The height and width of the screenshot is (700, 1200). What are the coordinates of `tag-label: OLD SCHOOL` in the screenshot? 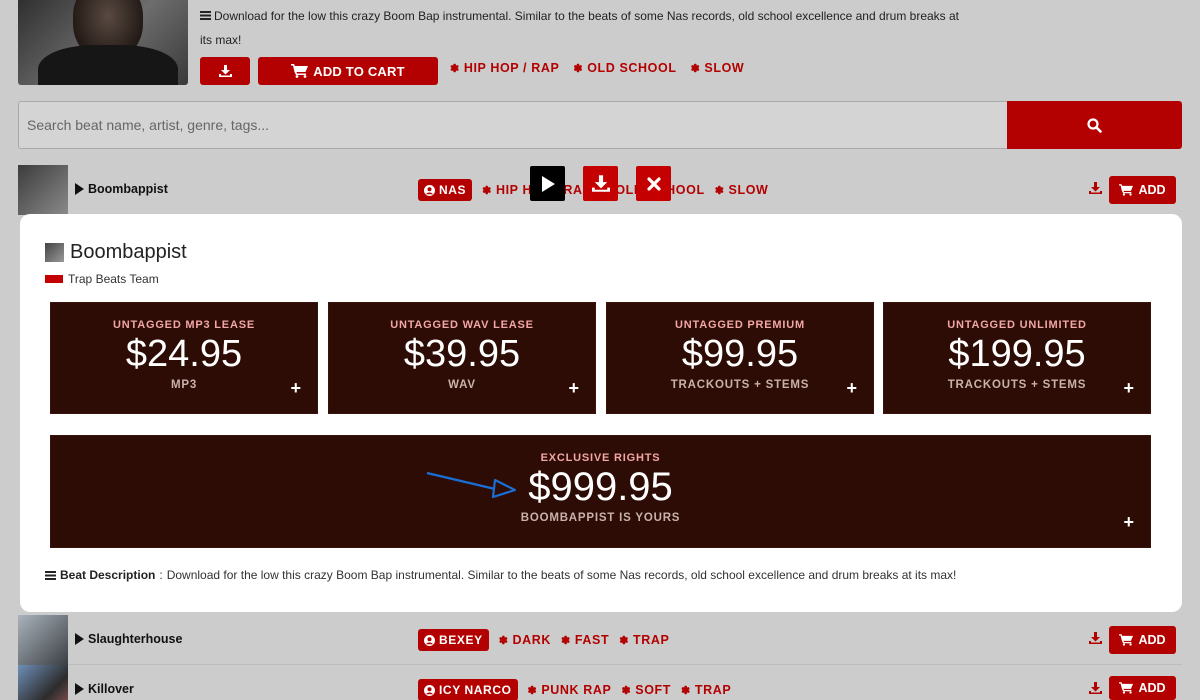 It's located at (632, 68).